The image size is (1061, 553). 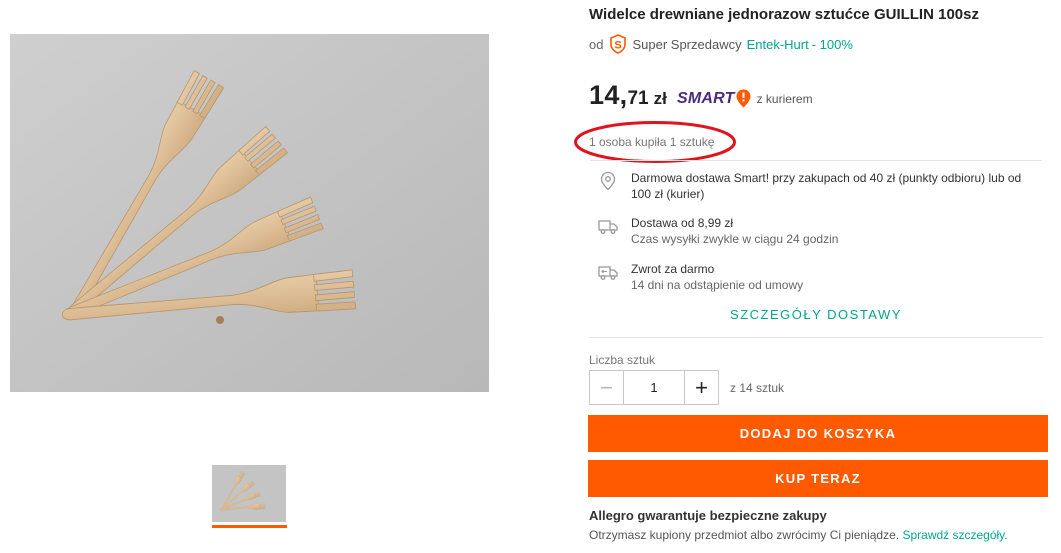 What do you see at coordinates (701, 387) in the screenshot?
I see `quantity-increase-button: +` at bounding box center [701, 387].